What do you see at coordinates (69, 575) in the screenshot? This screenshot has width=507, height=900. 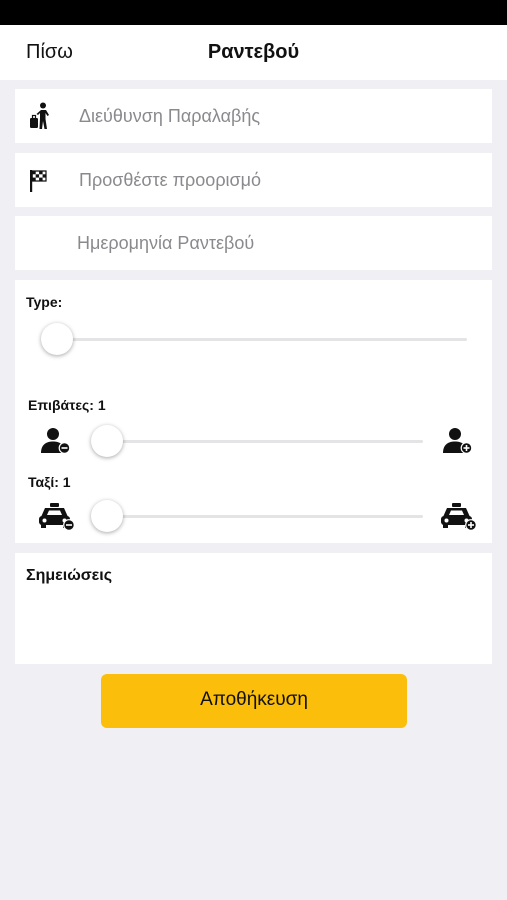 I see `notes-label: Σημειώσεις` at bounding box center [69, 575].